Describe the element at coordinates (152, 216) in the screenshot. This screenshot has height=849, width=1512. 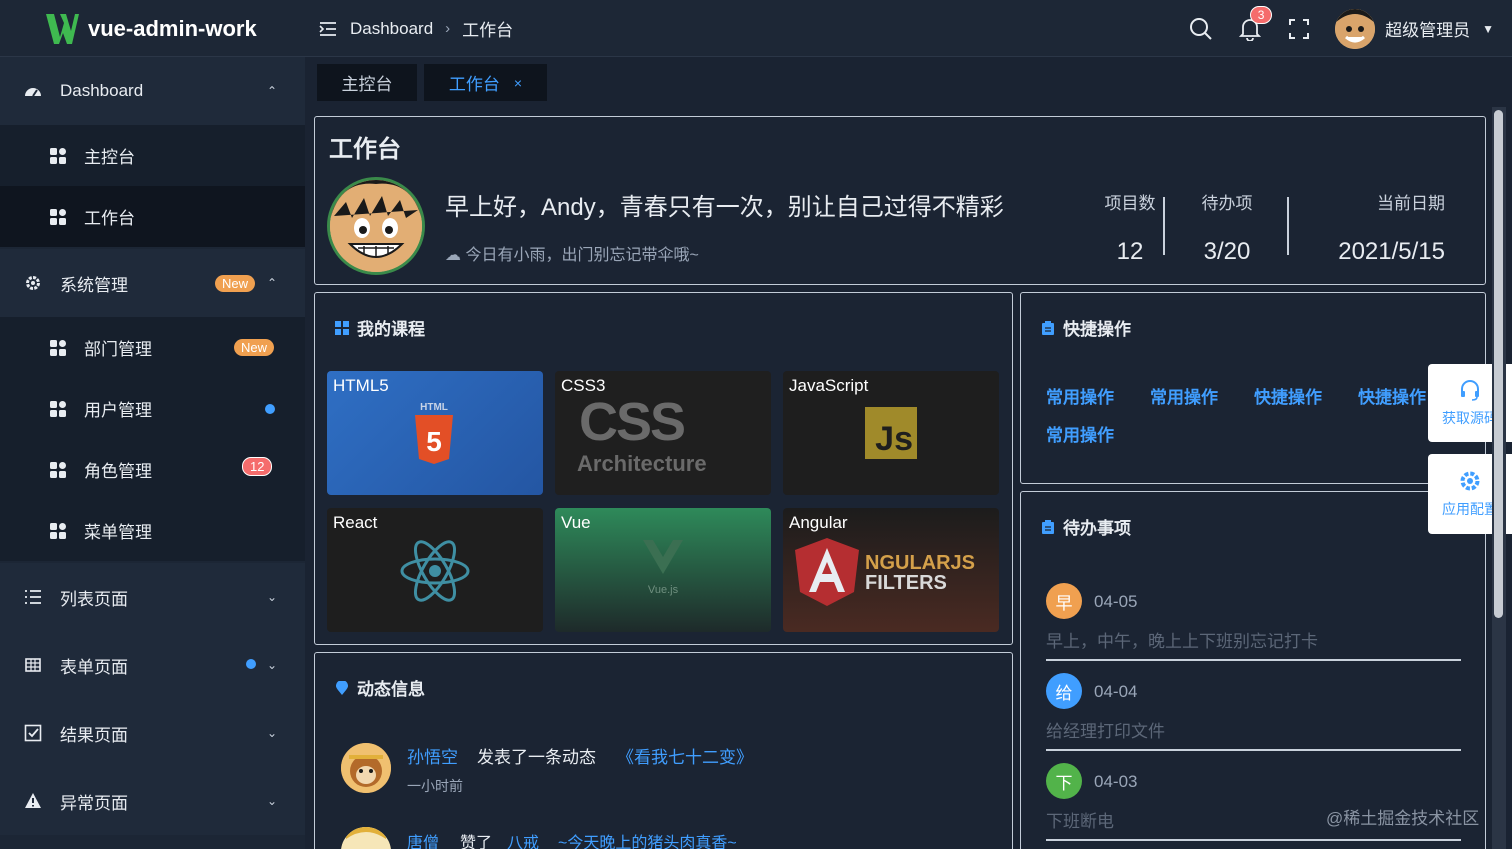
I see `sidebar-item-workbench: 工作台` at that location.